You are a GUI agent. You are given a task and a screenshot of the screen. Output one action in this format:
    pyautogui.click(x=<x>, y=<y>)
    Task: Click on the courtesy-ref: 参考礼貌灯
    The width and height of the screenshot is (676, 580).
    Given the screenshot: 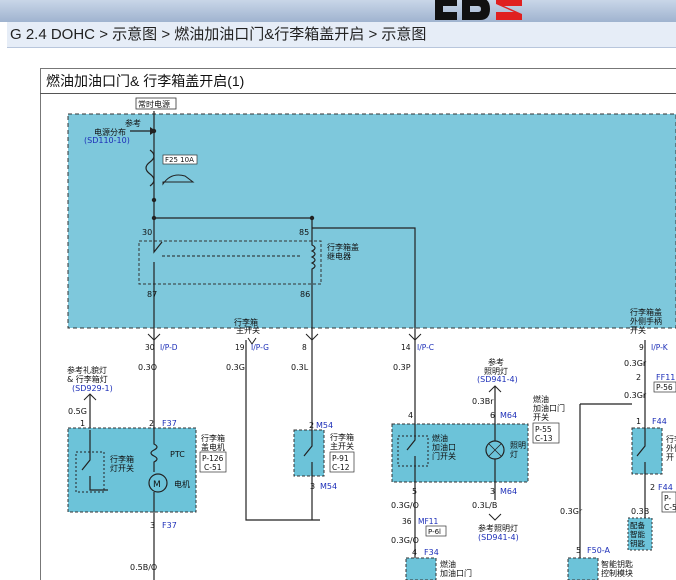 What is the action you would take?
    pyautogui.click(x=87, y=370)
    